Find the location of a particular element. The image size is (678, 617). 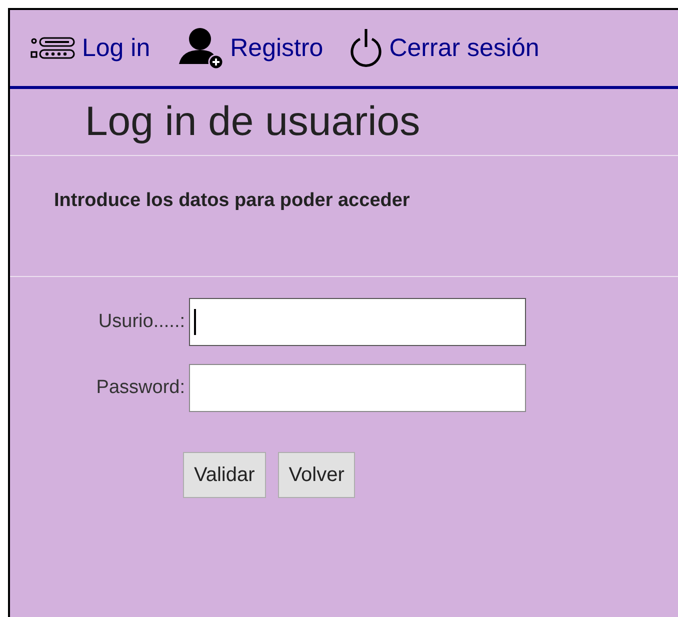

field-label: Password: is located at coordinates (140, 387).